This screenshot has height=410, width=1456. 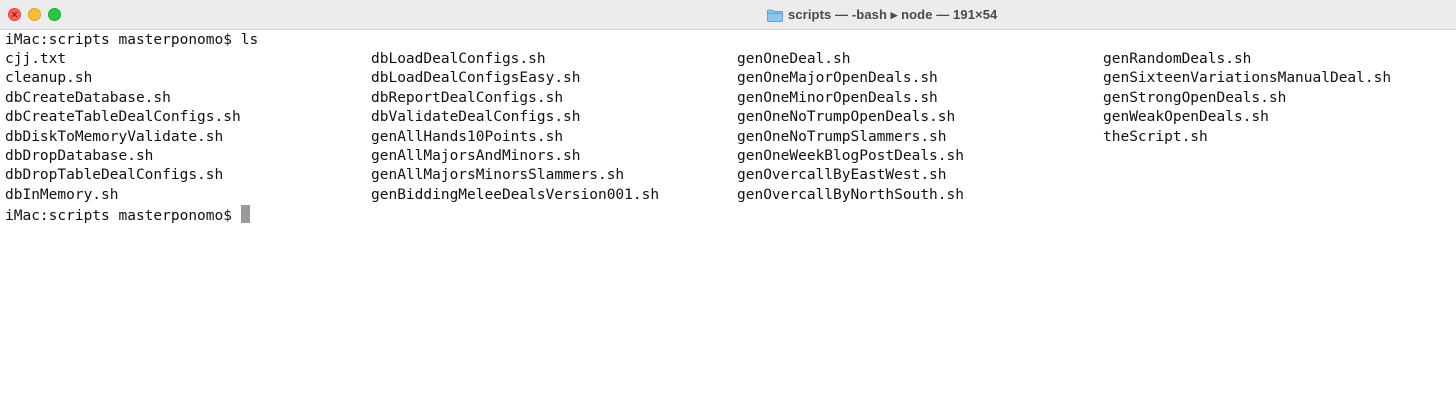 I want to click on file-entry: dbValidateDealConfigs.sh, so click(x=476, y=117).